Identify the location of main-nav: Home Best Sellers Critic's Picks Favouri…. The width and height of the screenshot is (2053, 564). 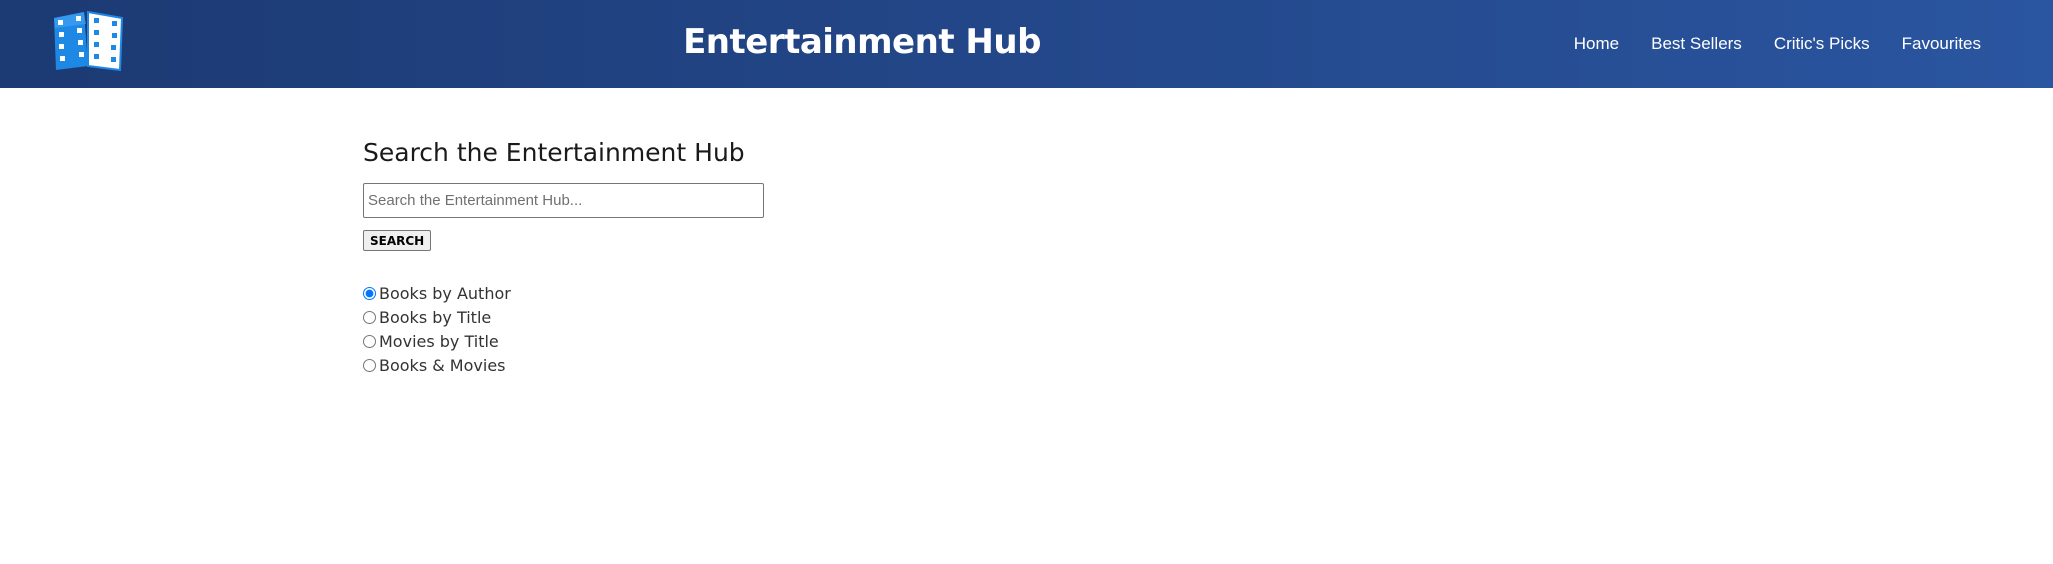
(1777, 44).